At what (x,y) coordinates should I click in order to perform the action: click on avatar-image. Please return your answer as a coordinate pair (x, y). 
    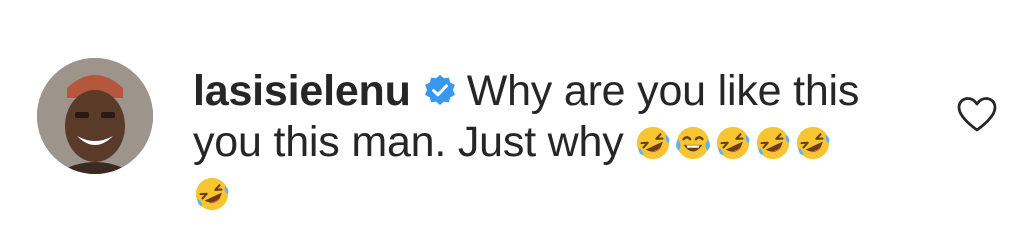
    Looking at the image, I should click on (95, 116).